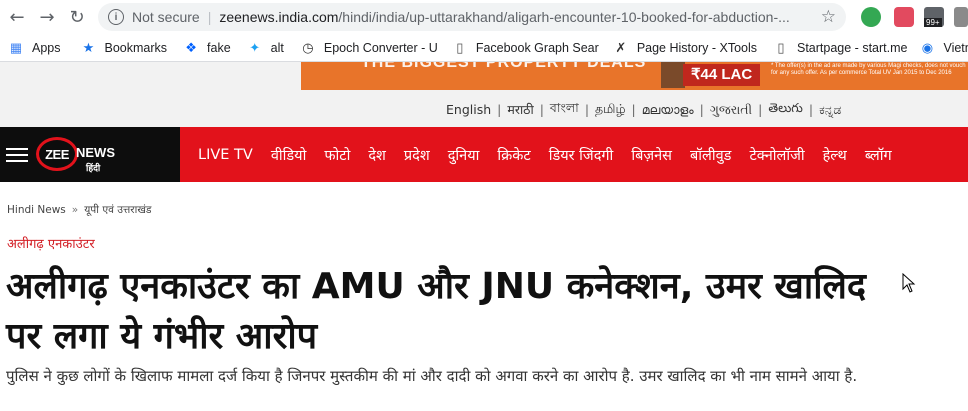  I want to click on reload-icon: ↻, so click(77, 17).